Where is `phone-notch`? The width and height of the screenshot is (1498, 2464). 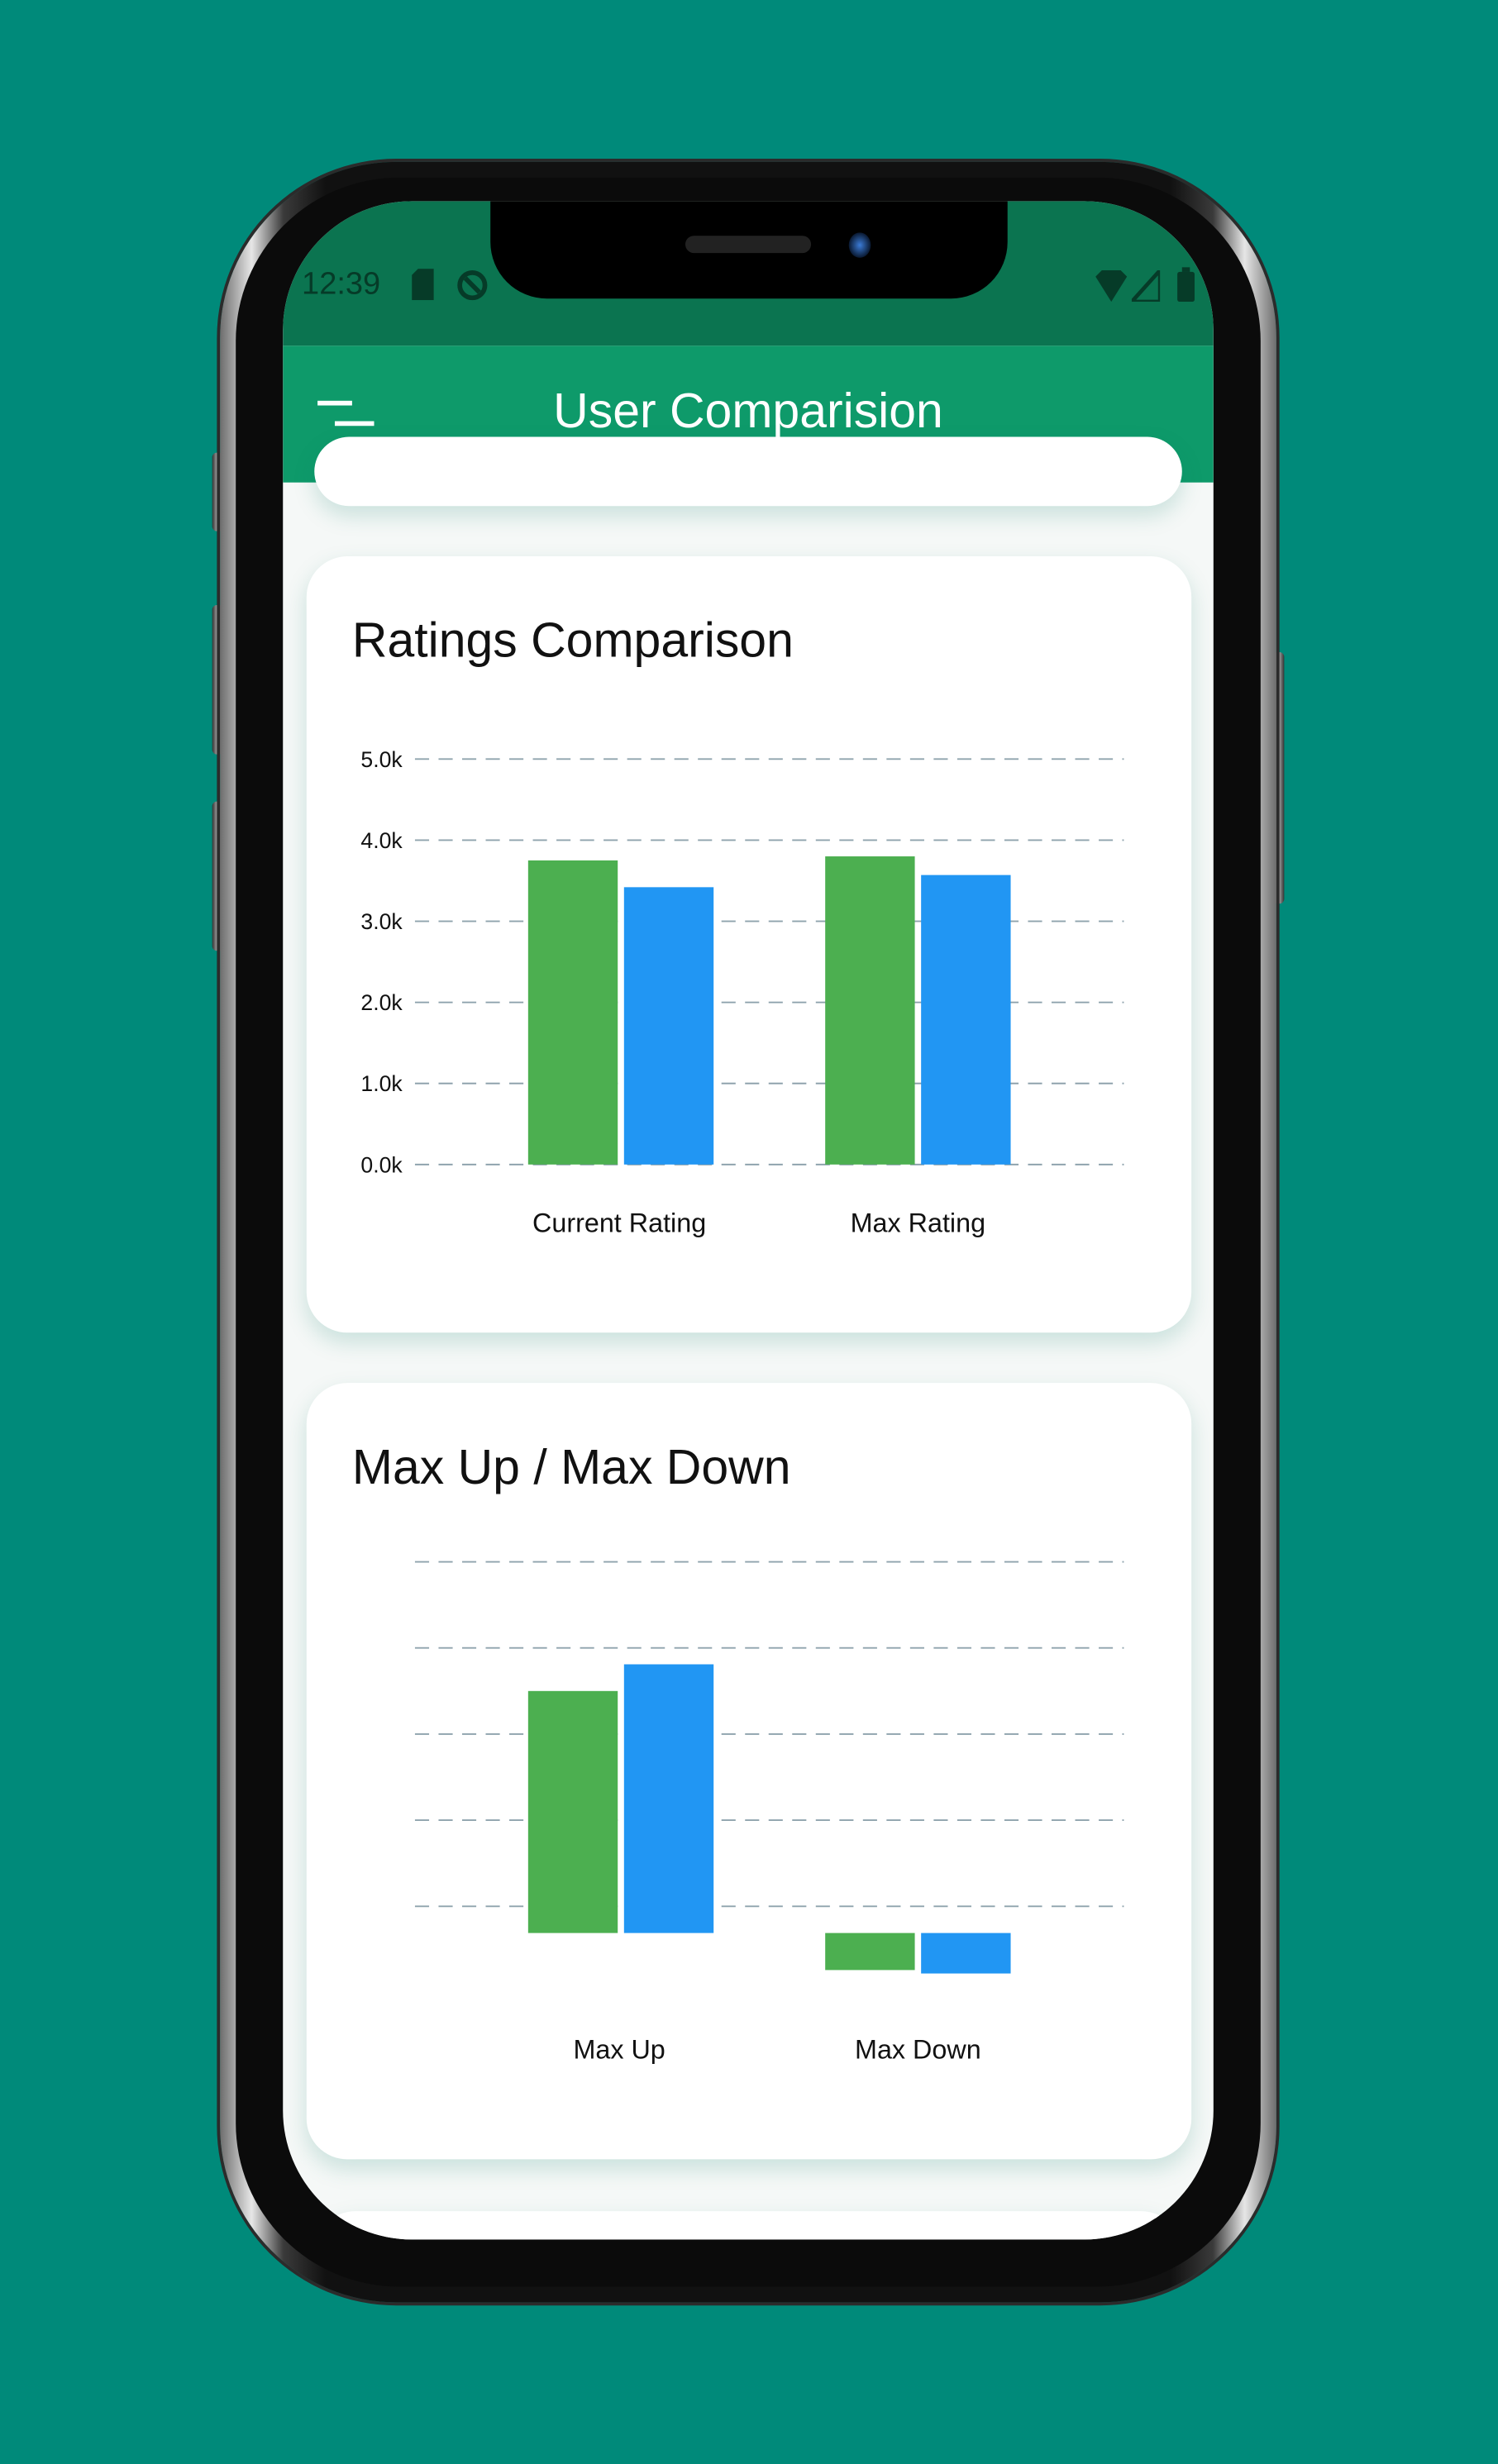
phone-notch is located at coordinates (749, 250).